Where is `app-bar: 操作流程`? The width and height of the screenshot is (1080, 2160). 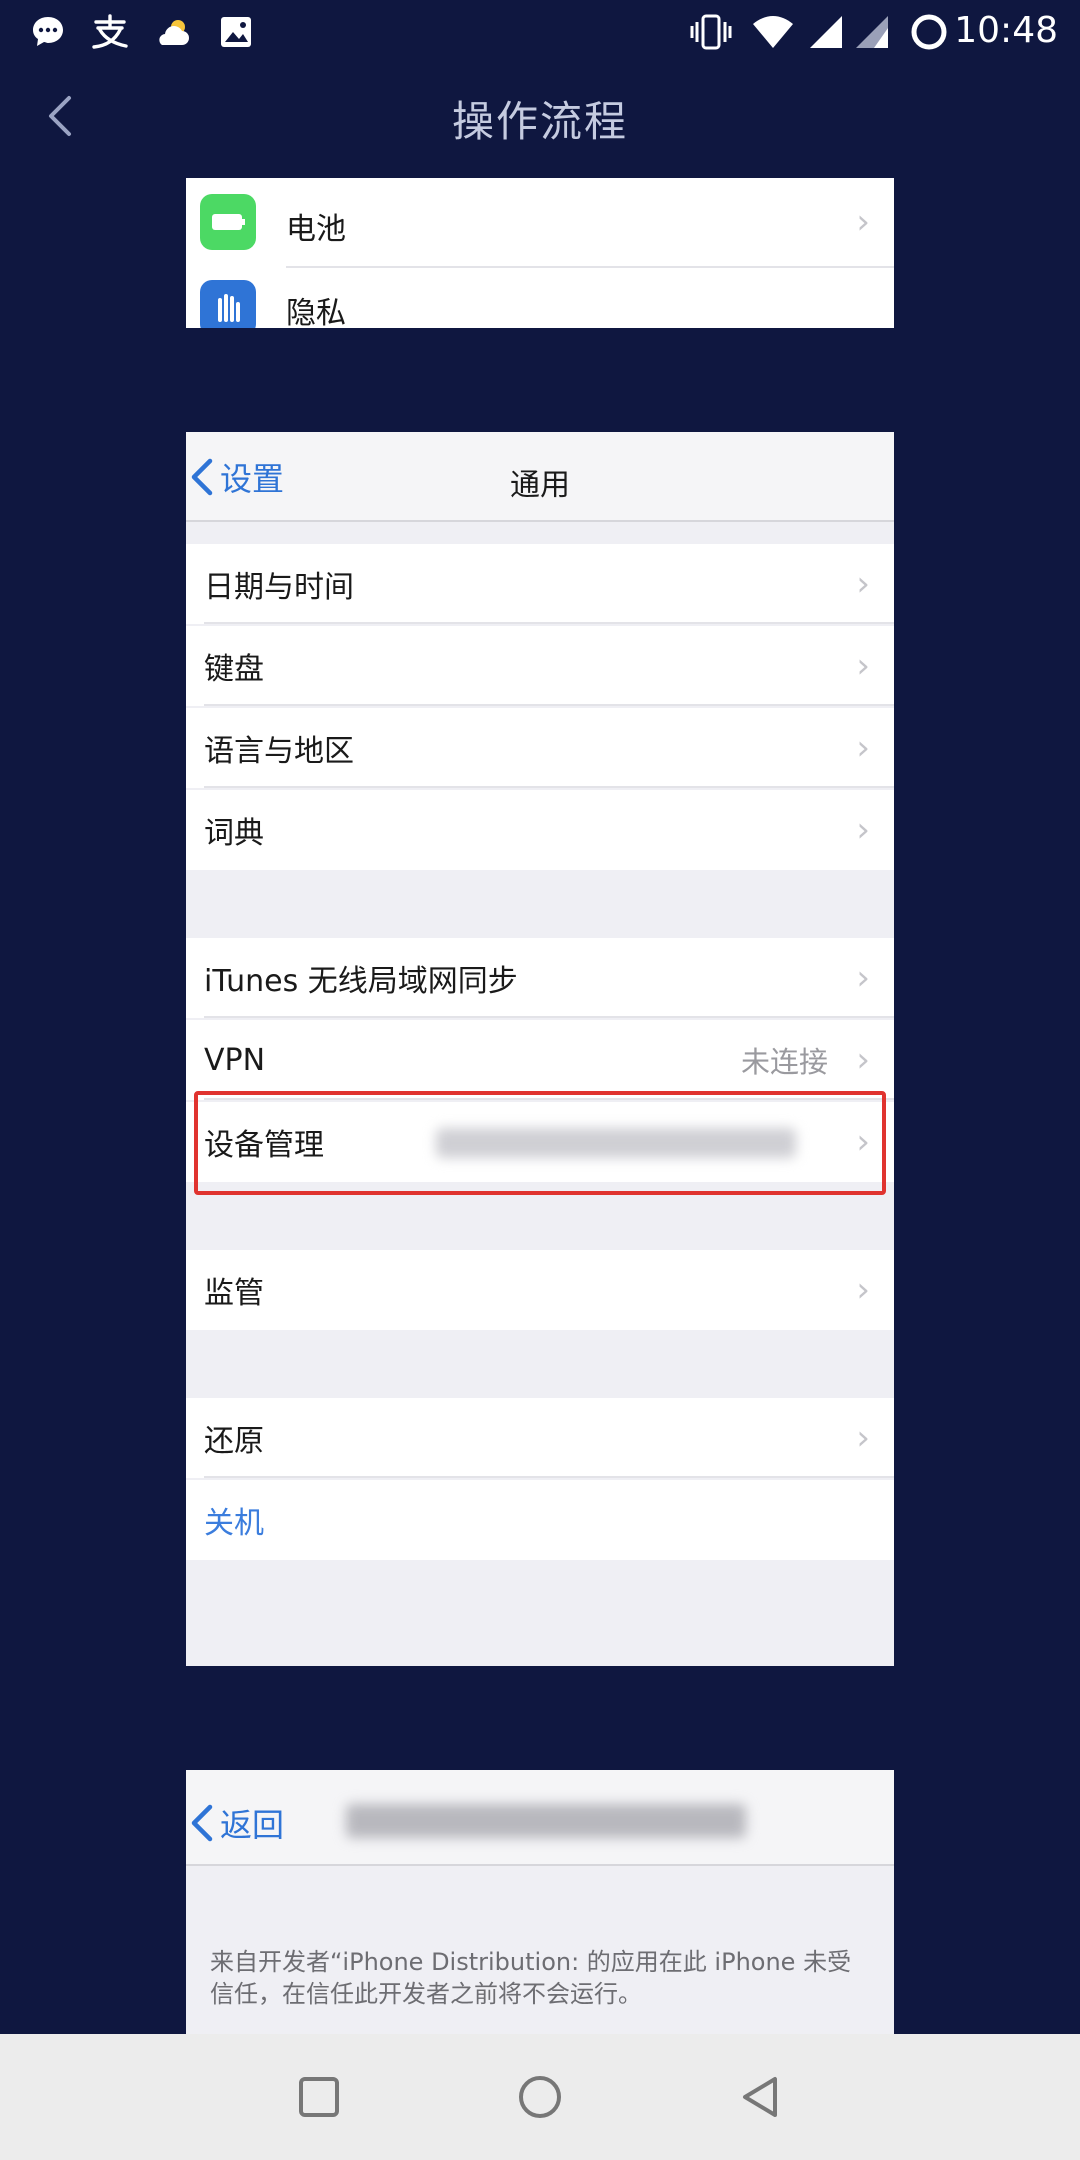 app-bar: 操作流程 is located at coordinates (540, 119).